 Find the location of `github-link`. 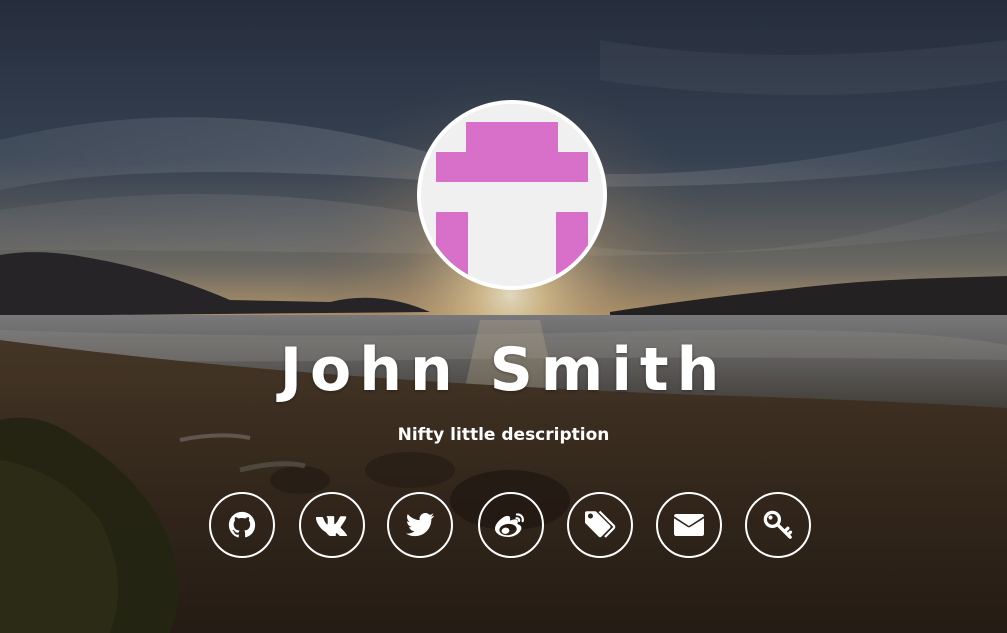

github-link is located at coordinates (242, 525).